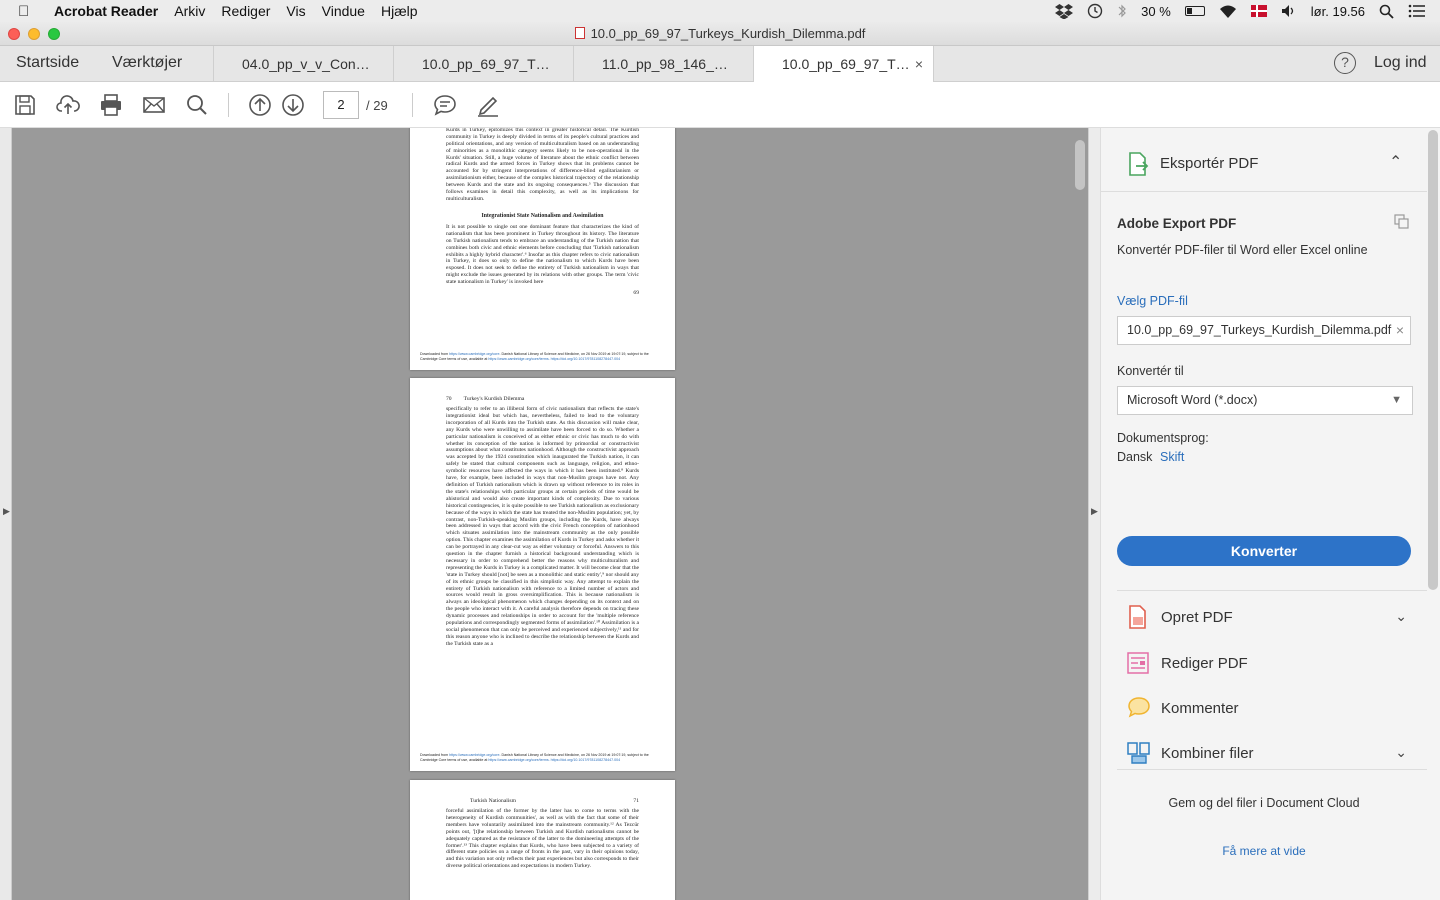 The width and height of the screenshot is (1440, 900). Describe the element at coordinates (377, 105) in the screenshot. I see `page-total: / 29` at that location.